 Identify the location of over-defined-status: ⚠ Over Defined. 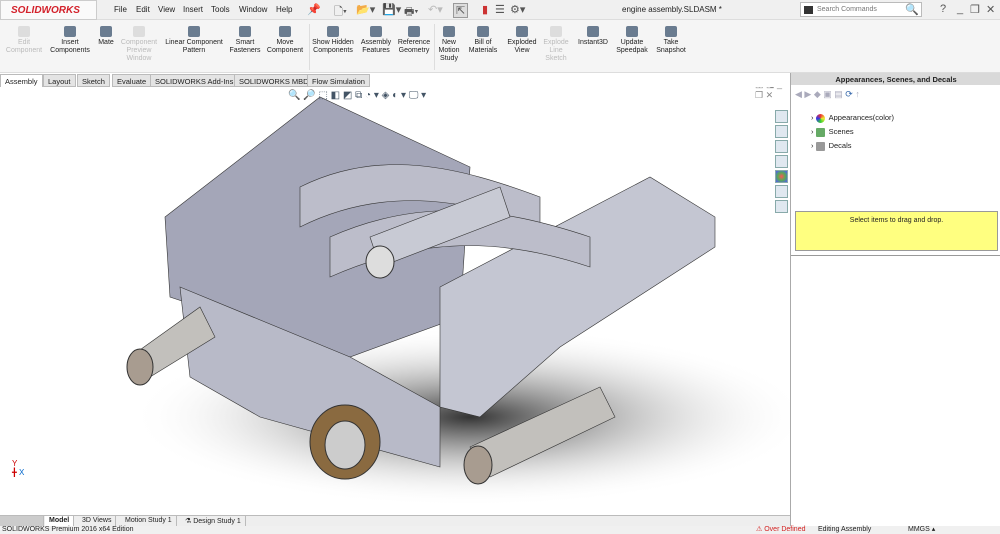
(780, 530).